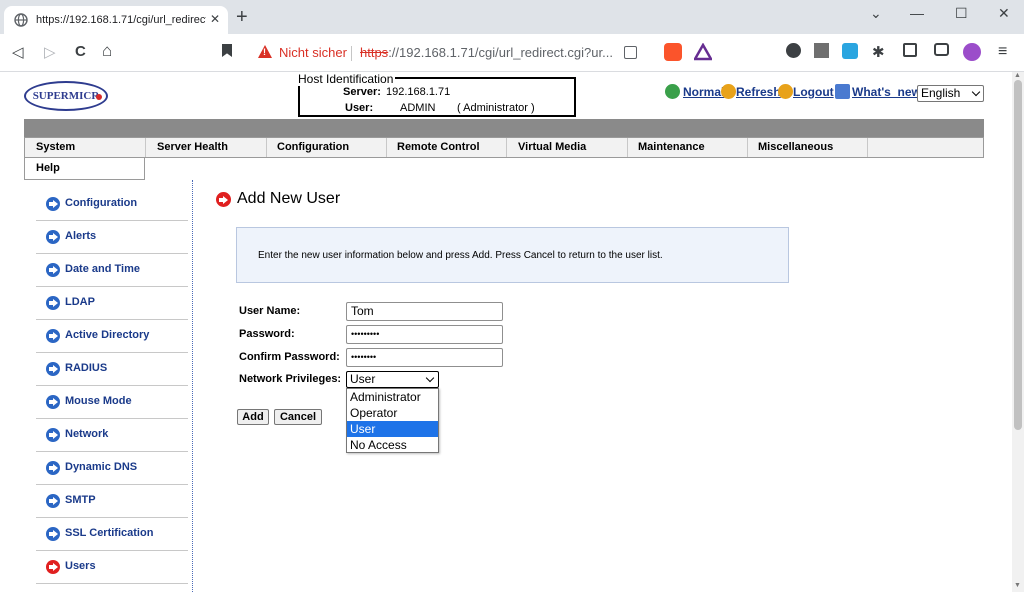 This screenshot has height=592, width=1024. Describe the element at coordinates (504, 128) in the screenshot. I see `header-gray-bar` at that location.